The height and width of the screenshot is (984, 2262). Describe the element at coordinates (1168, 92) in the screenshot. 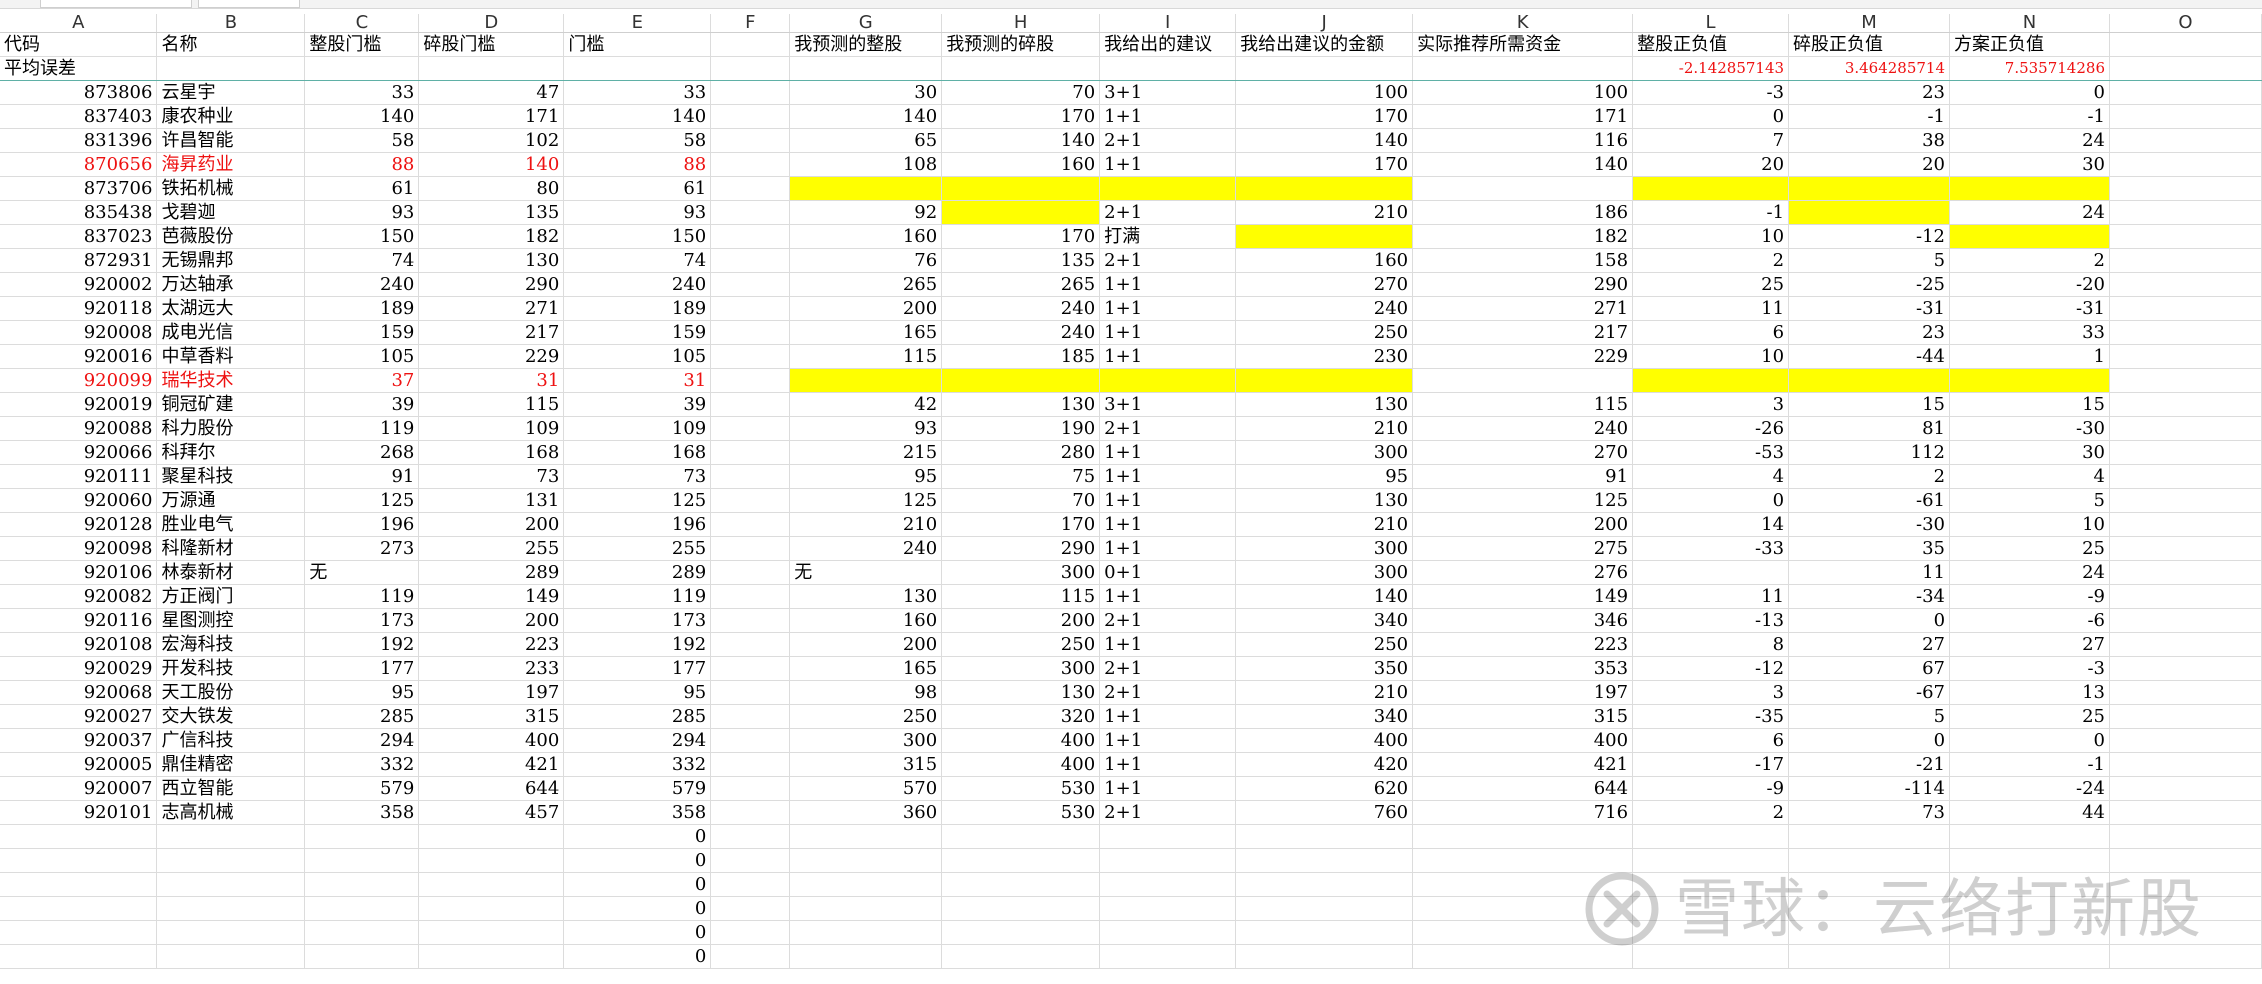

I see `cell: 3+1` at that location.